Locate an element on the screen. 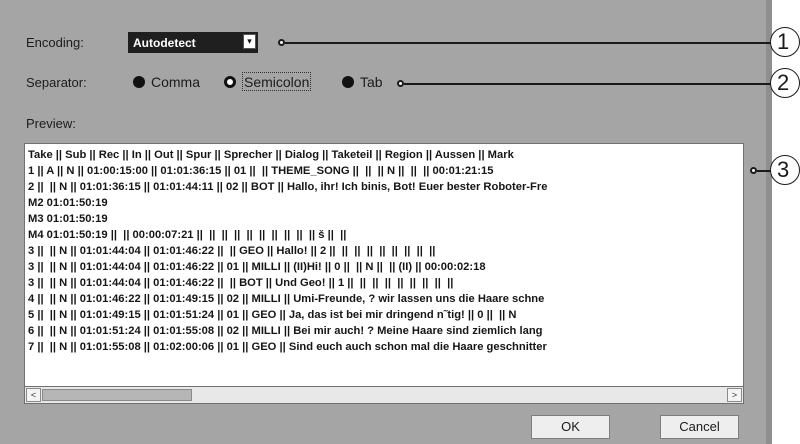 The width and height of the screenshot is (800, 444). dialog-border is located at coordinates (769, 222).